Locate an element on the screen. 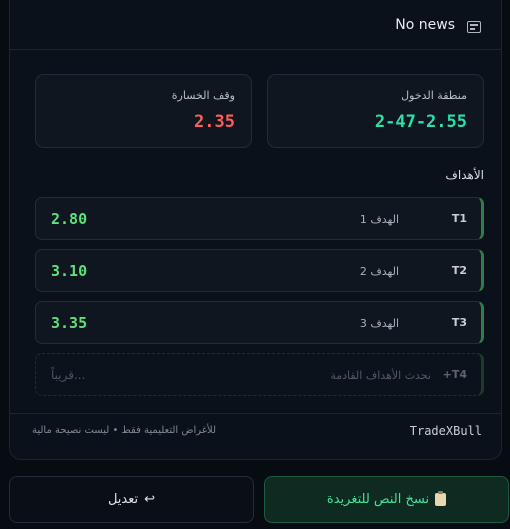 Image resolution: width=510 pixels, height=529 pixels. target-value: 3.35 is located at coordinates (69, 323).